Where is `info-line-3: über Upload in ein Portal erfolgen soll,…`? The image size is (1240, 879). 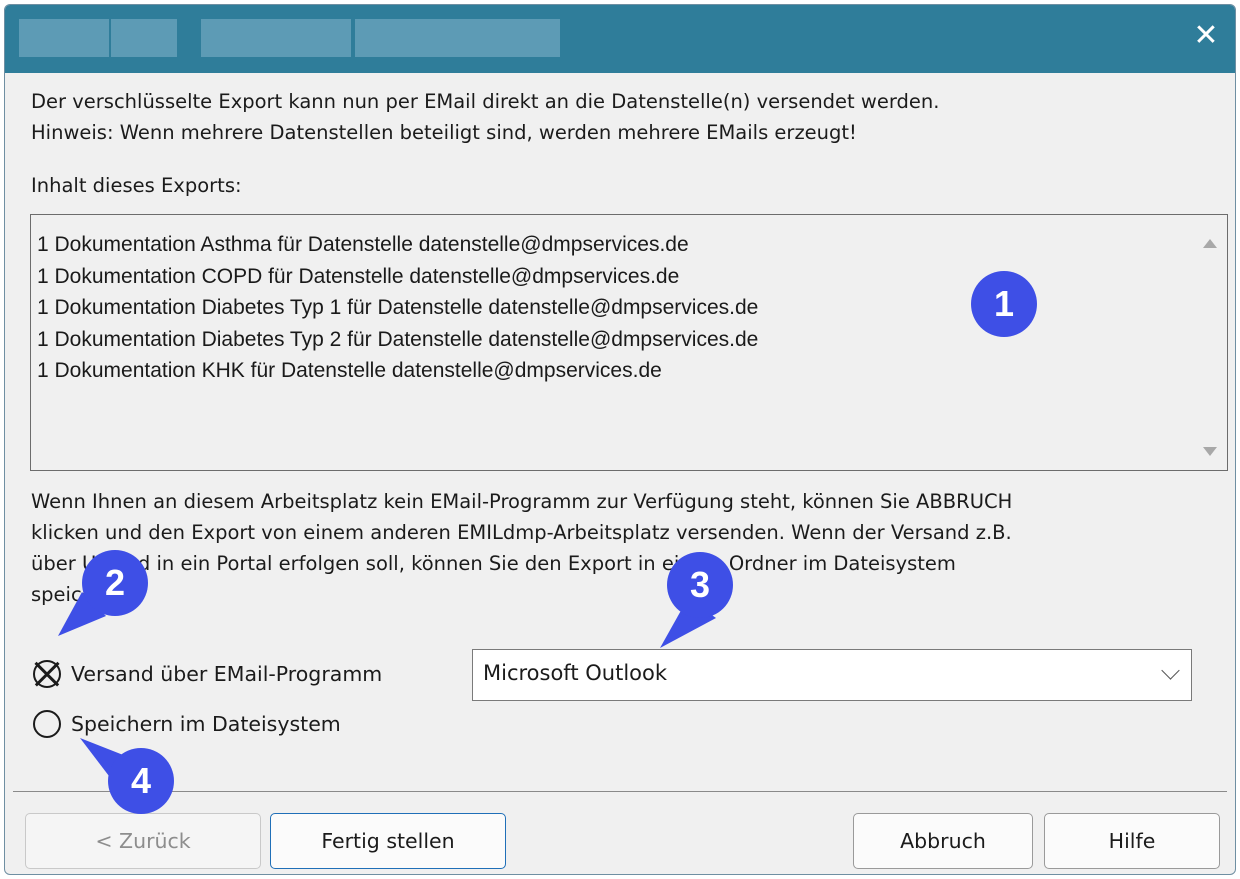 info-line-3: über Upload in ein Portal erfolgen soll,… is located at coordinates (493, 563).